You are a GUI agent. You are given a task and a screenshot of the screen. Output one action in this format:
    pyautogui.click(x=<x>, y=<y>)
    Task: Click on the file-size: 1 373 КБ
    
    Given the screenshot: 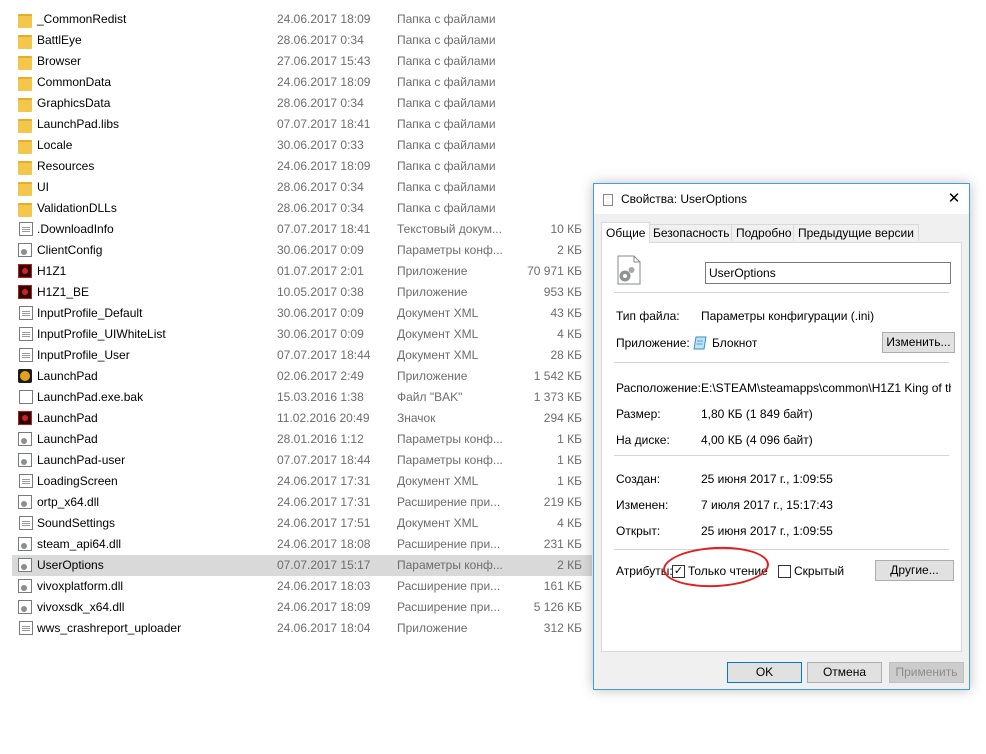 What is the action you would take?
    pyautogui.click(x=557, y=397)
    